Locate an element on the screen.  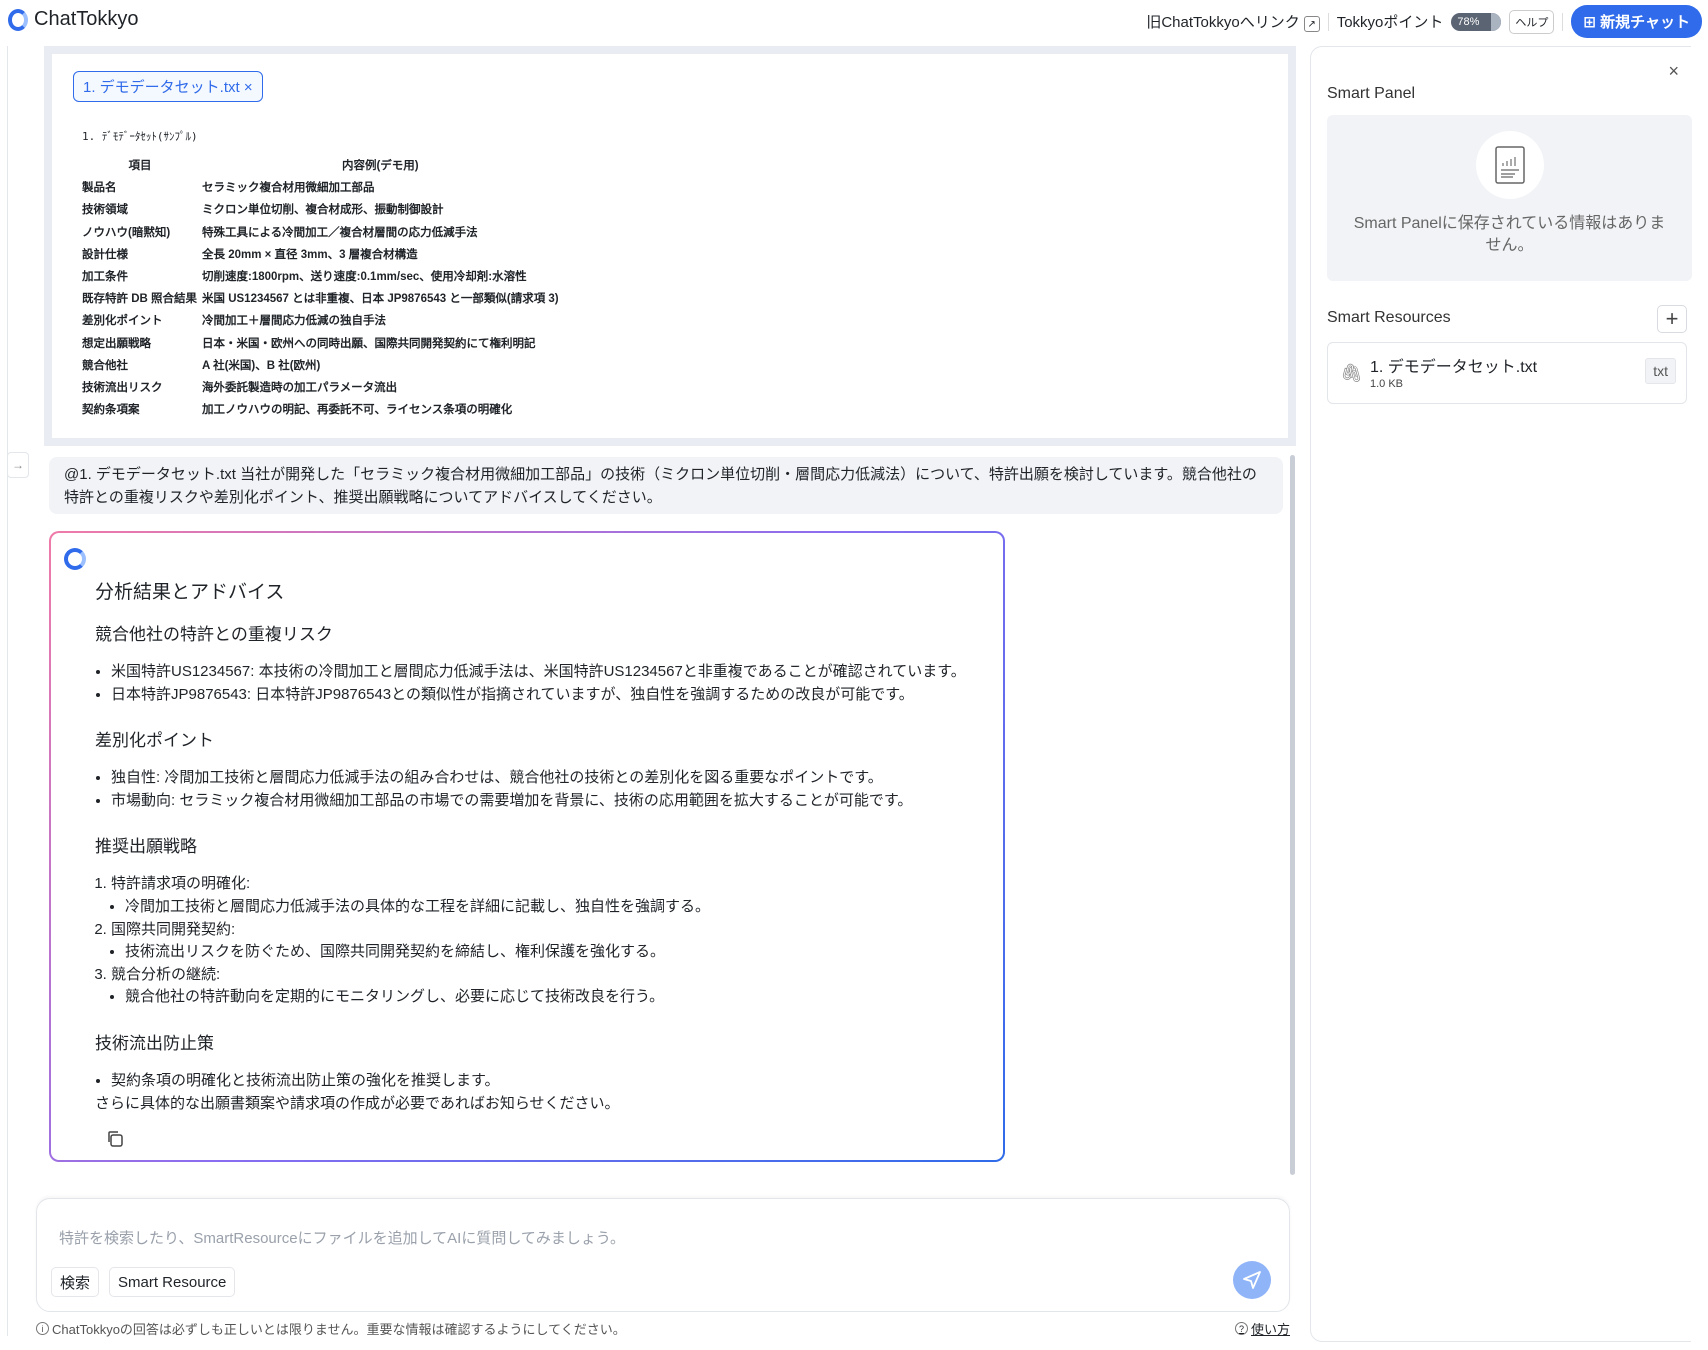
search-button: 検索 is located at coordinates (75, 1282).